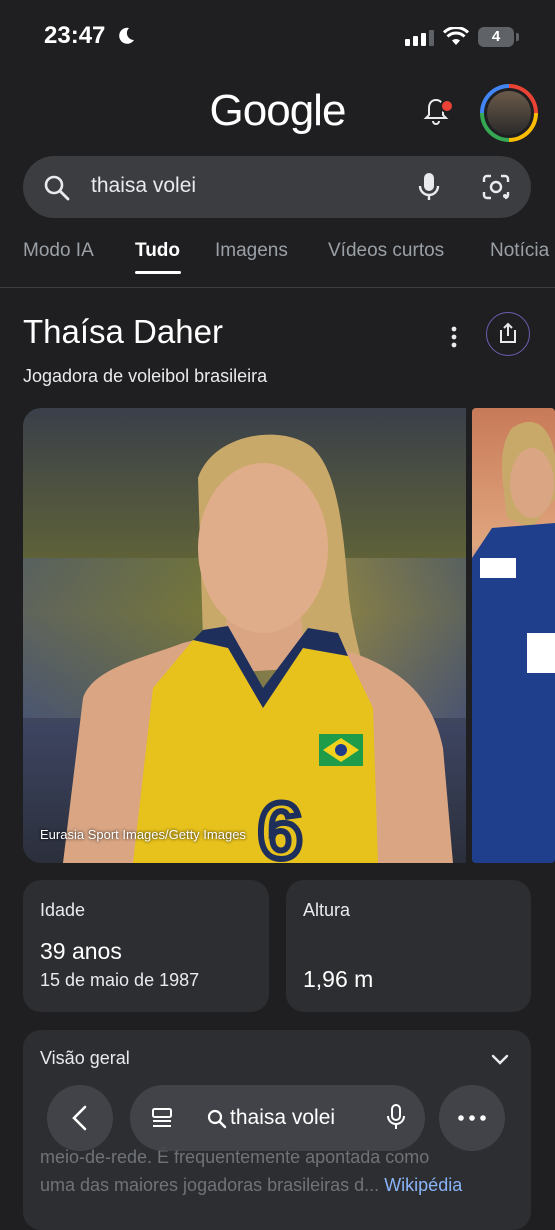 This screenshot has width=555, height=1230. Describe the element at coordinates (157, 251) in the screenshot. I see `tab-tudo: Tudo` at that location.